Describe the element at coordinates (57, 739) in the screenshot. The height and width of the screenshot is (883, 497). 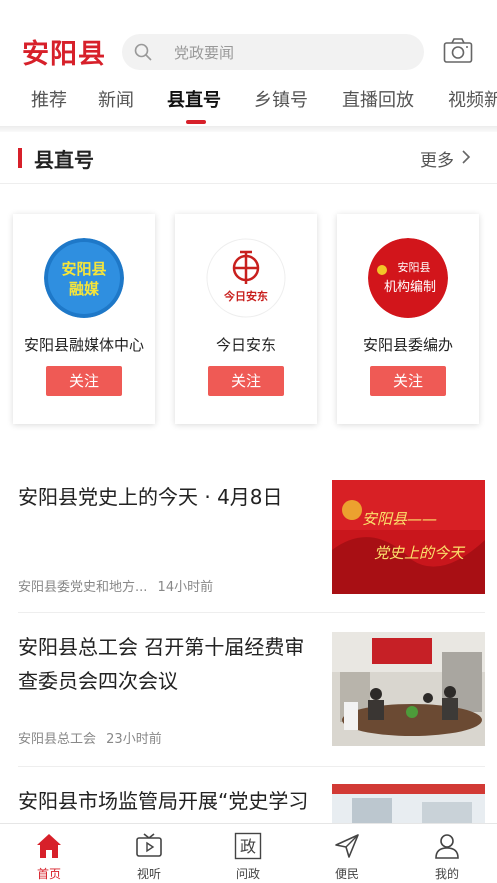
I see `news-source: 安阳县总工会` at that location.